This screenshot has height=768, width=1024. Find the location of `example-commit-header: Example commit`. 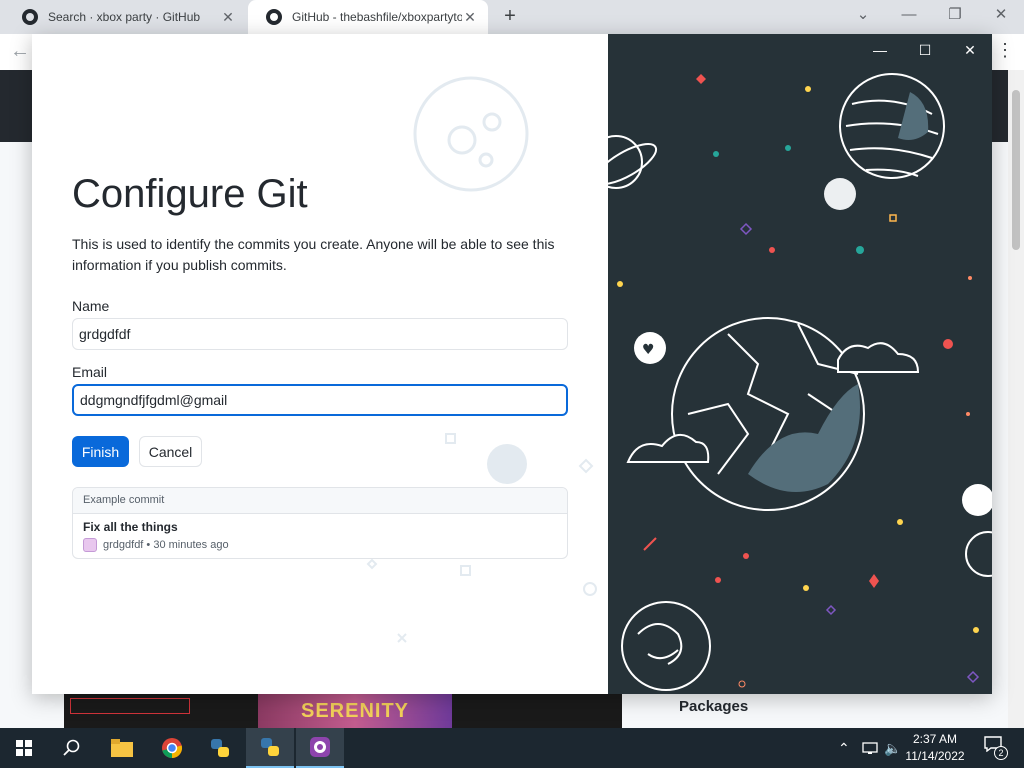

example-commit-header: Example commit is located at coordinates (320, 501).